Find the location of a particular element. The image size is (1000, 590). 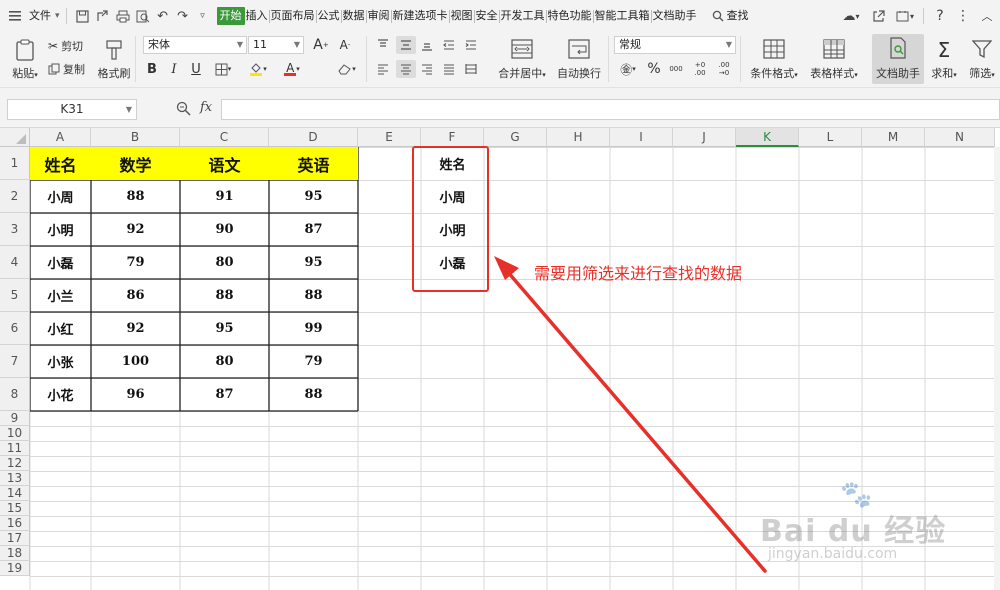

row-header-13: 13 is located at coordinates (15, 478).